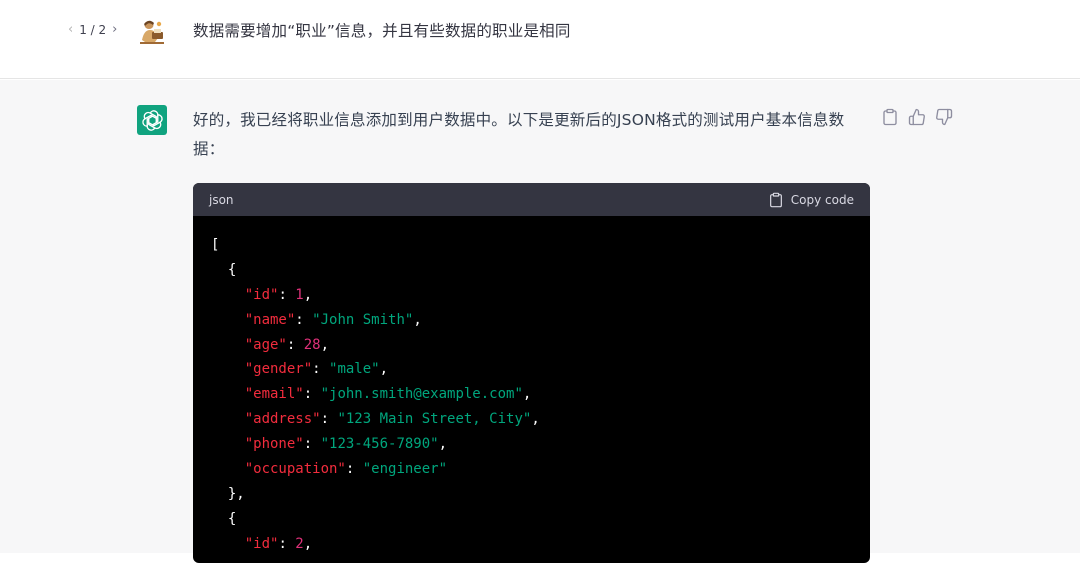 The width and height of the screenshot is (1080, 563). Describe the element at coordinates (531, 444) in the screenshot. I see `code-line: "phone": "123-456-7890",` at that location.